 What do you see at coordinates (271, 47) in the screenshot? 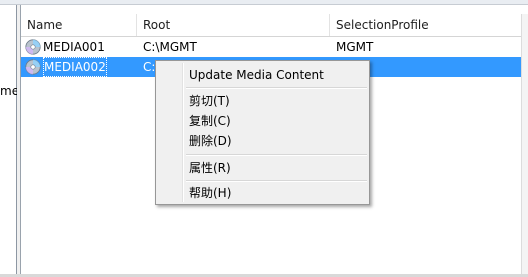
I see `list-item: MEDIA001 C:\MGMT MGMT` at bounding box center [271, 47].